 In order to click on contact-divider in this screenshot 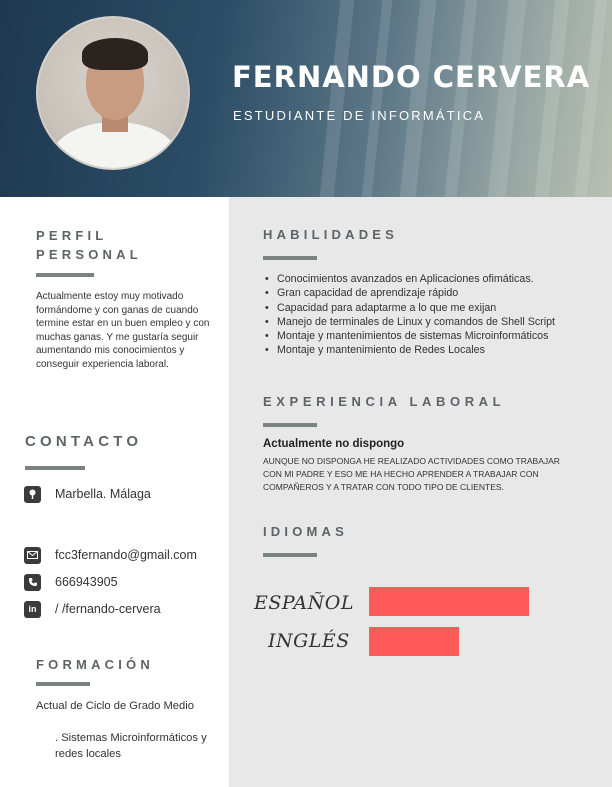, I will do `click(55, 468)`.